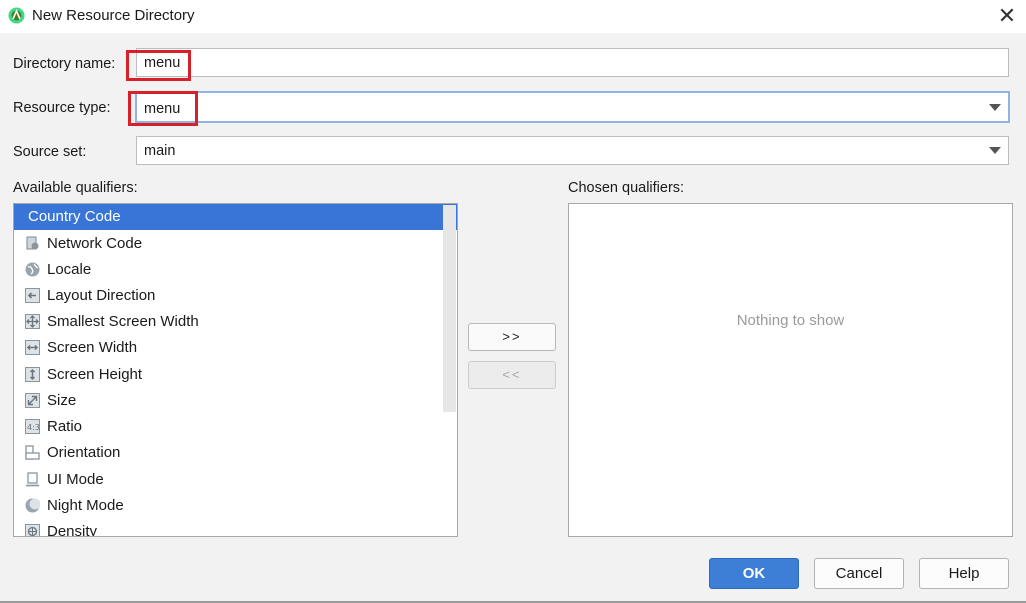 This screenshot has height=603, width=1026. Describe the element at coordinates (95, 243) in the screenshot. I see `list-item-label: Network Code` at that location.